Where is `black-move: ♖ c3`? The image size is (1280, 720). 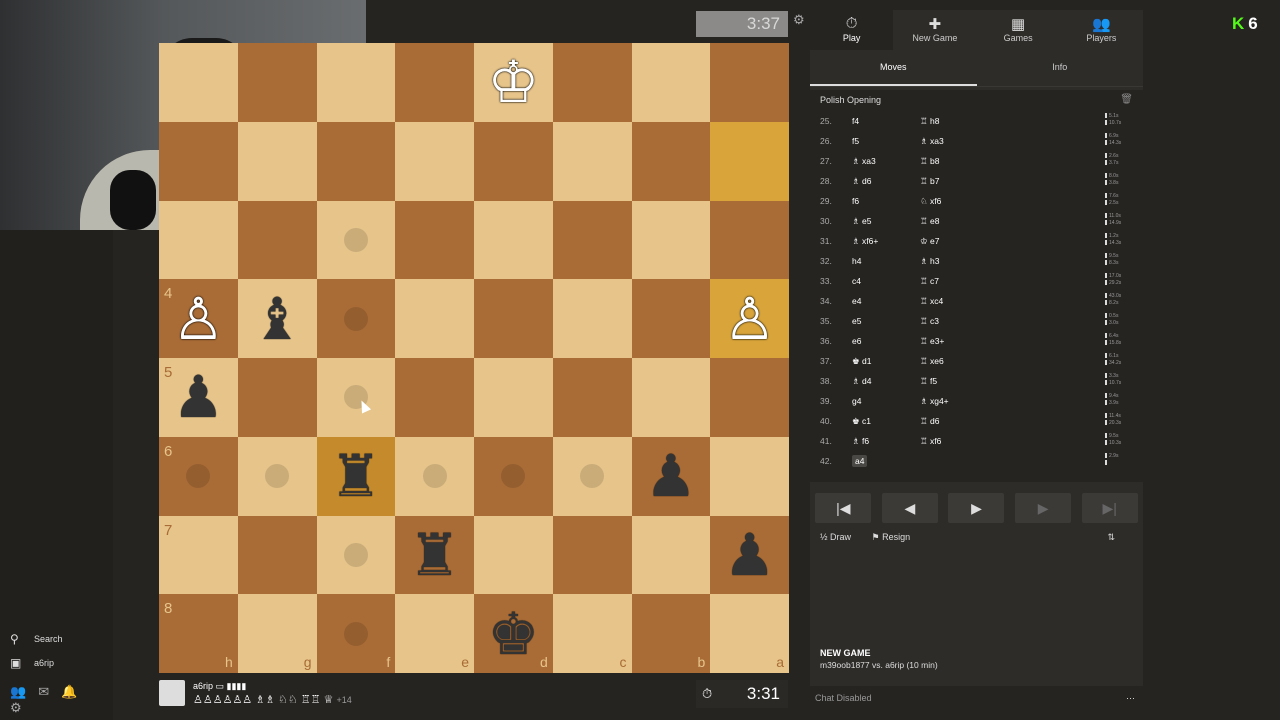
black-move: ♖ c3 is located at coordinates (929, 321).